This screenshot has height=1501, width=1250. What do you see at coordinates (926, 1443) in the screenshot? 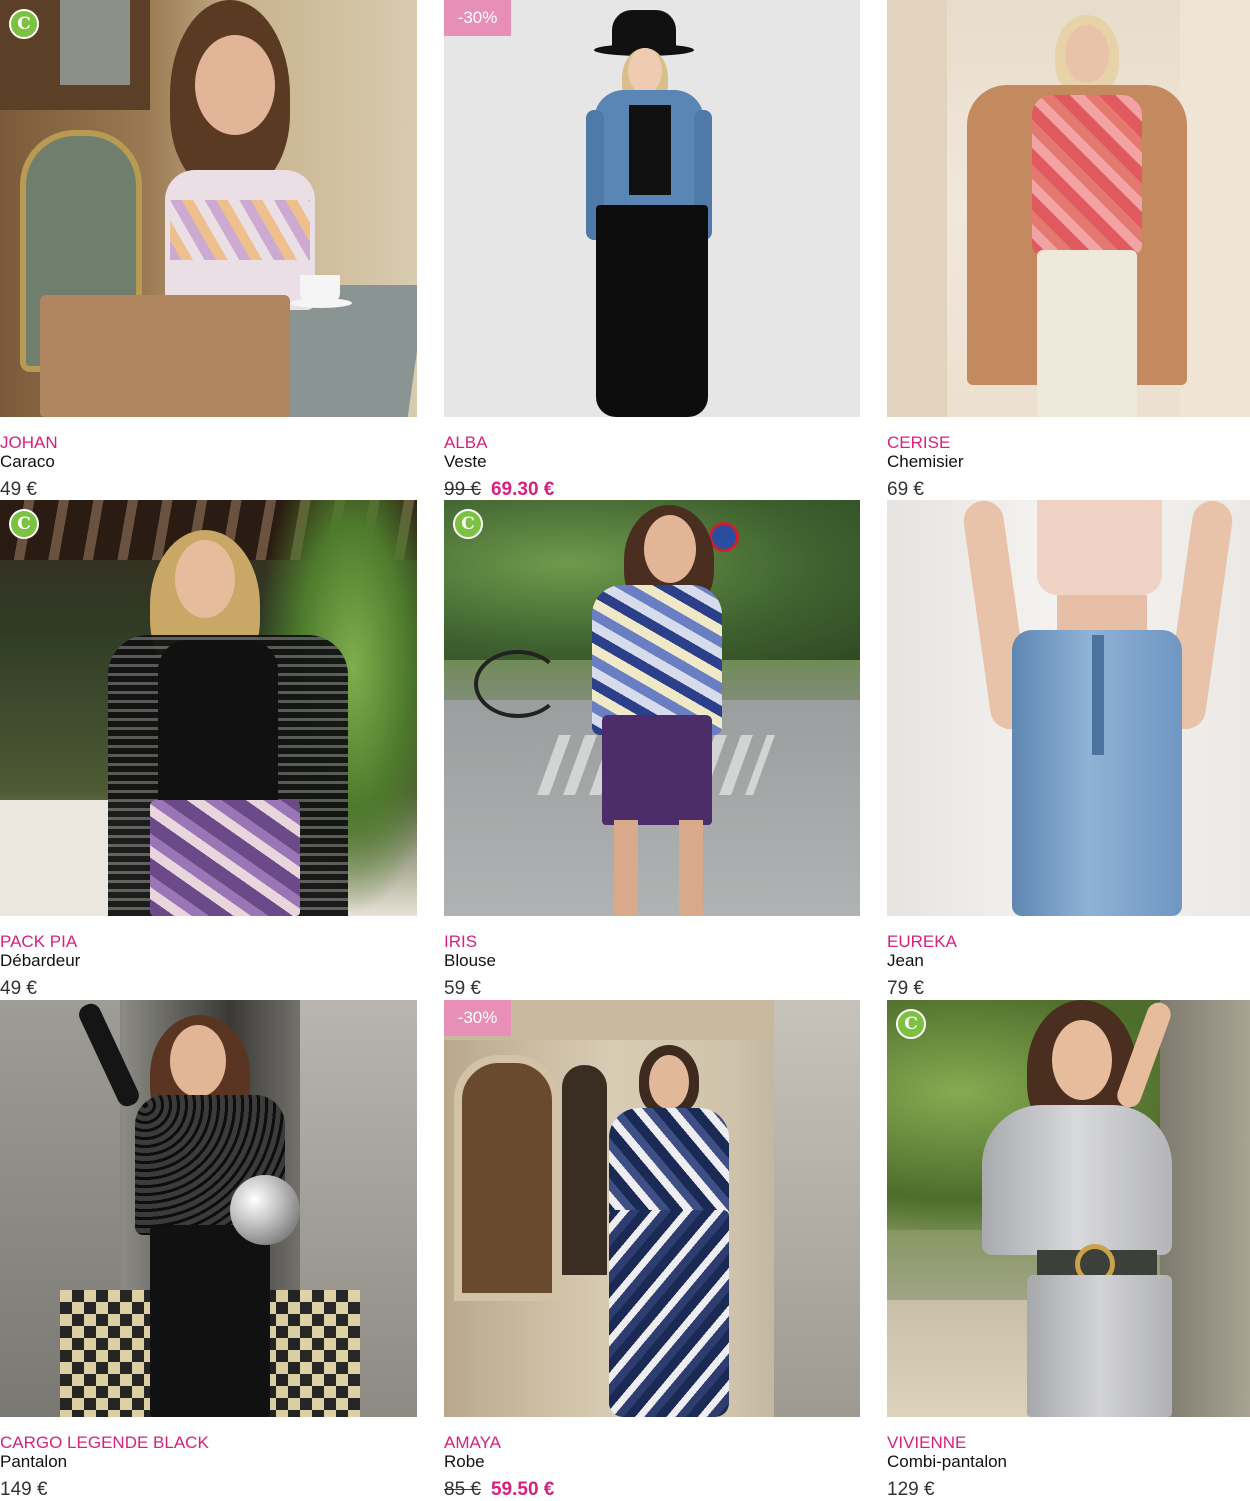
I see `product-brand: VIVIENNE` at bounding box center [926, 1443].